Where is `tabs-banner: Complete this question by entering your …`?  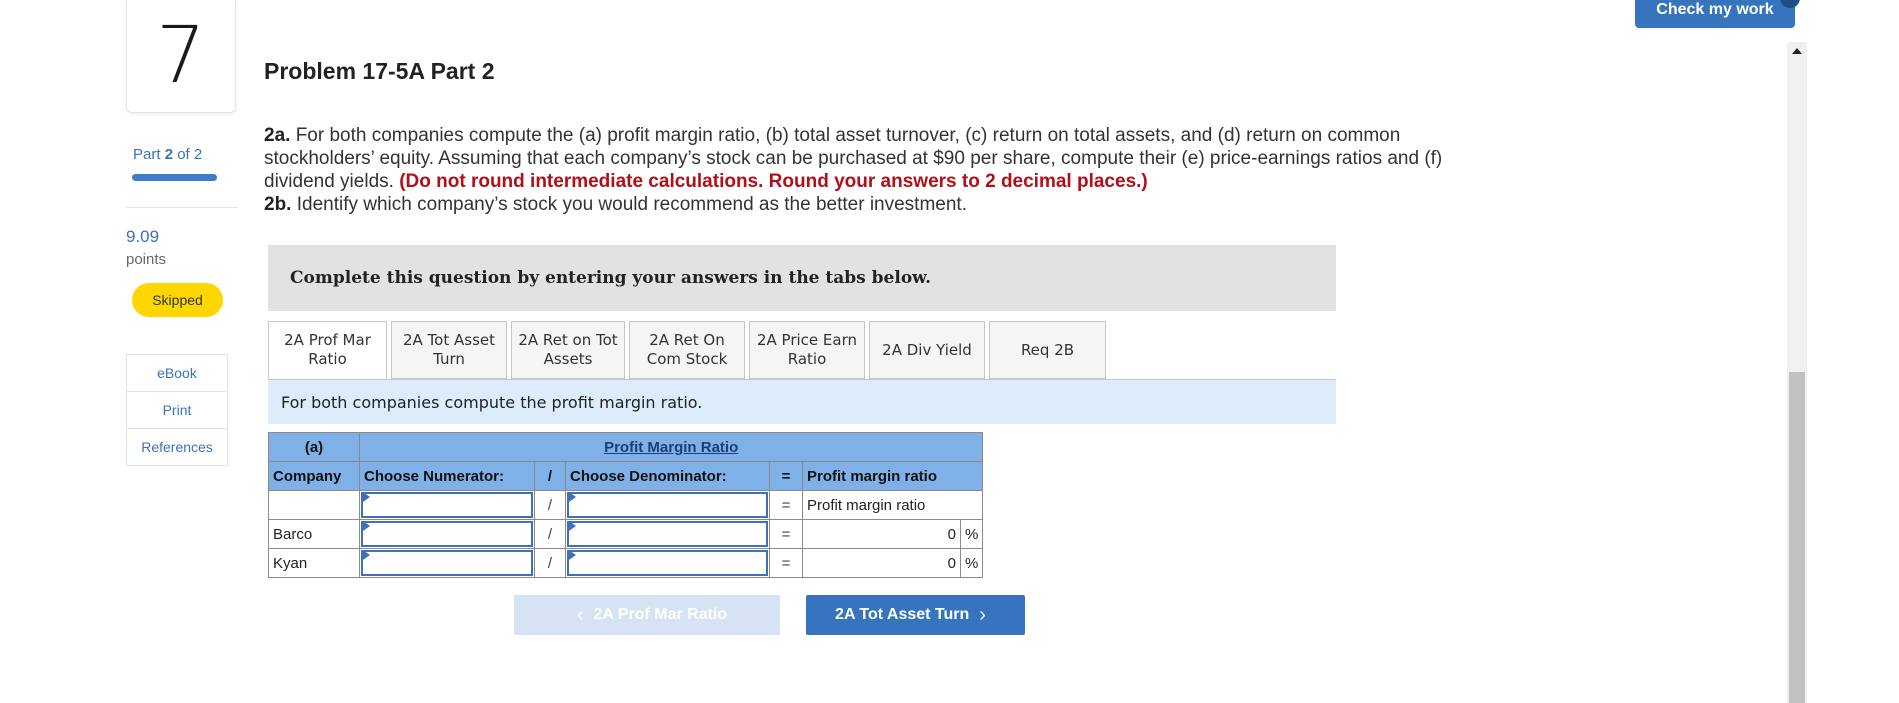 tabs-banner: Complete this question by entering your … is located at coordinates (802, 278).